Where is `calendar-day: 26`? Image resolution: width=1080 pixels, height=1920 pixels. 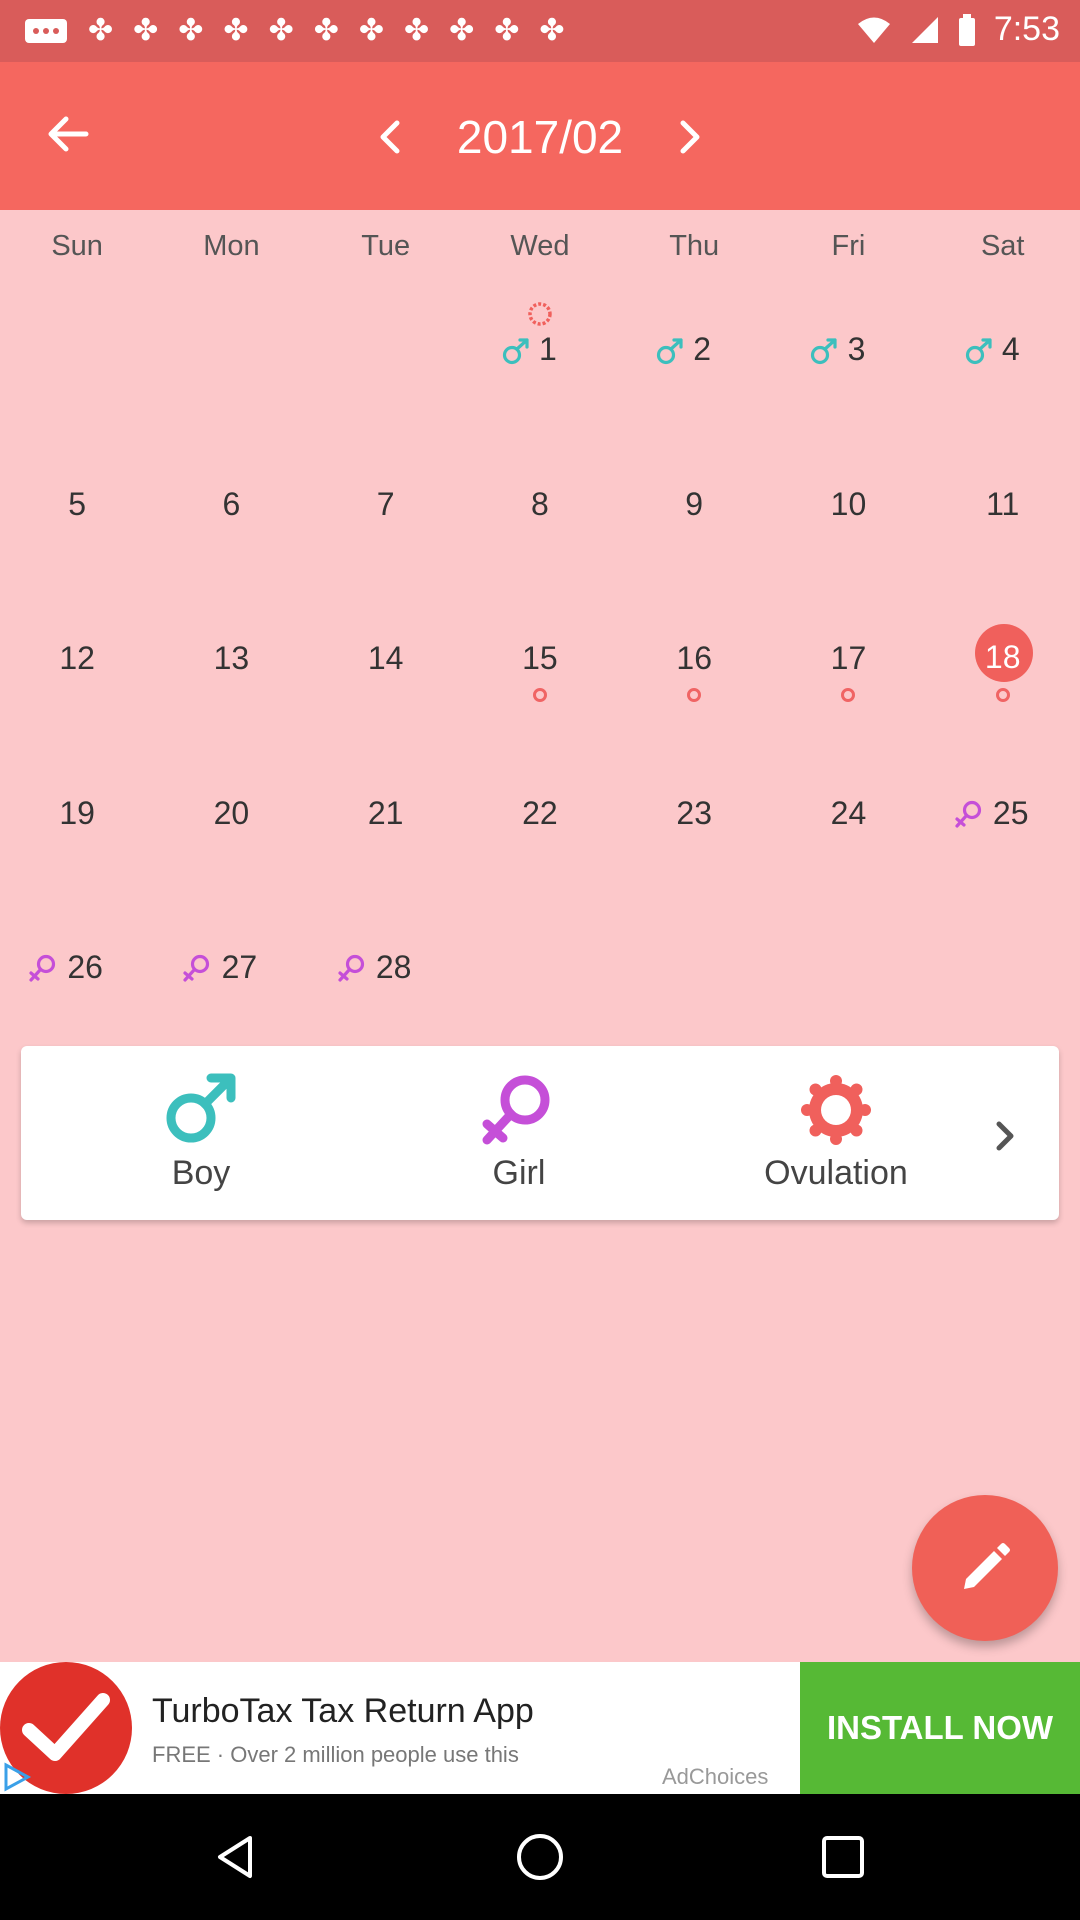 calendar-day: 26 is located at coordinates (77, 970).